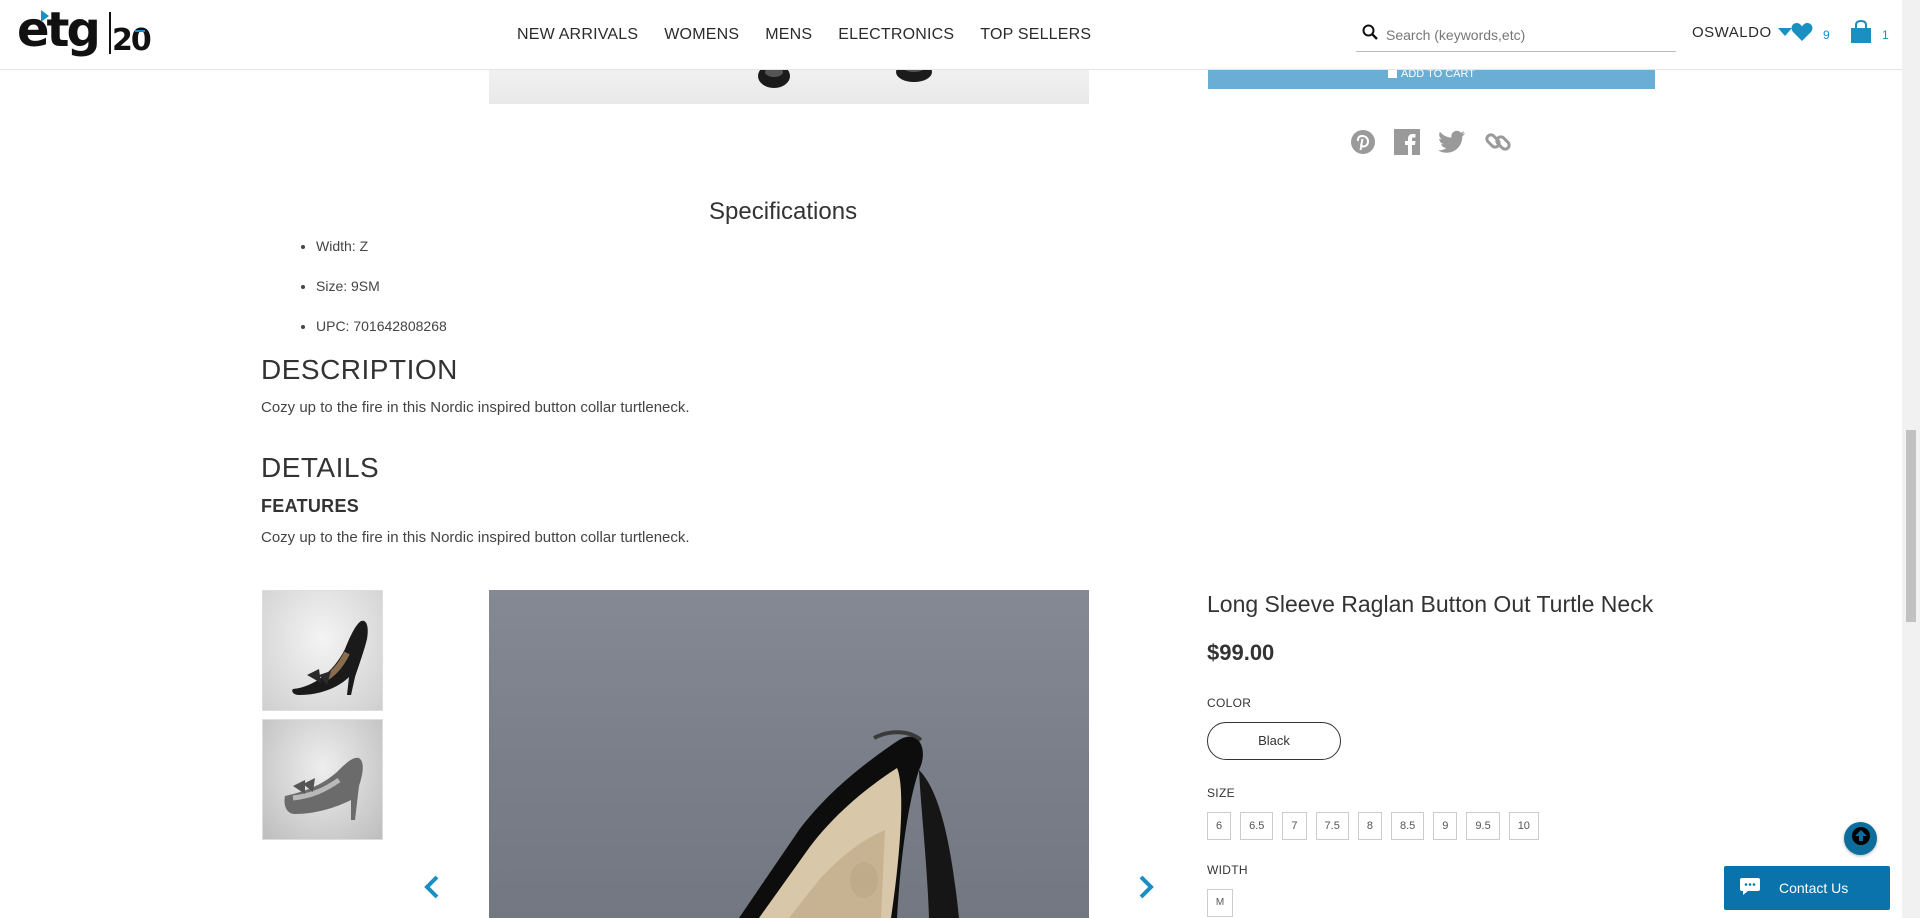 This screenshot has height=918, width=1920. What do you see at coordinates (1732, 32) in the screenshot?
I see `user-name: OSWALDO` at bounding box center [1732, 32].